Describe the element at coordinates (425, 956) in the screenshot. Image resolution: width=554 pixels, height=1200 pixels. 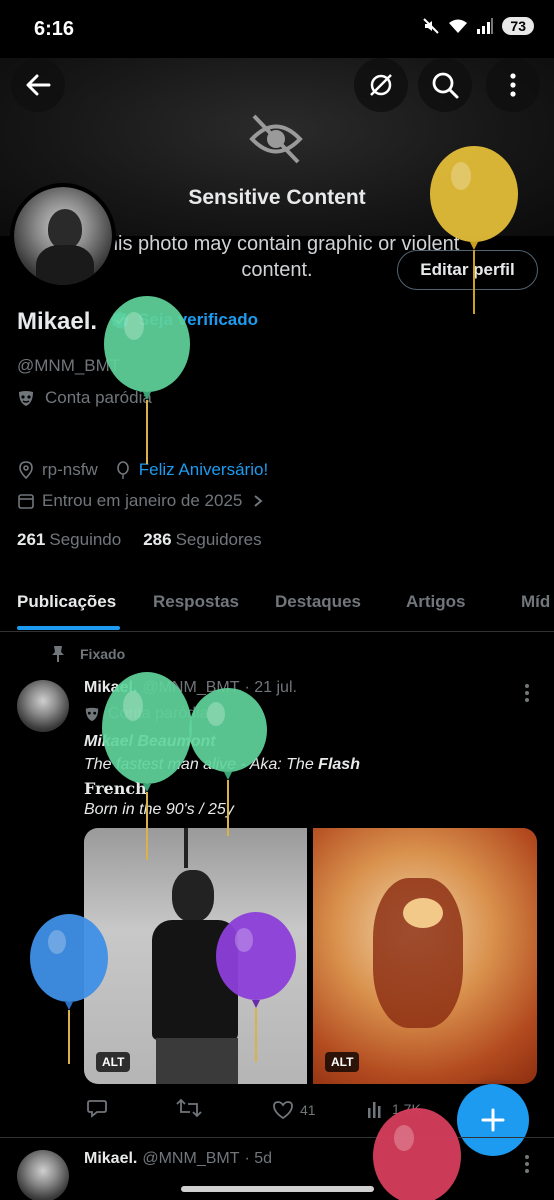
I see `post-image-right: ALT` at that location.